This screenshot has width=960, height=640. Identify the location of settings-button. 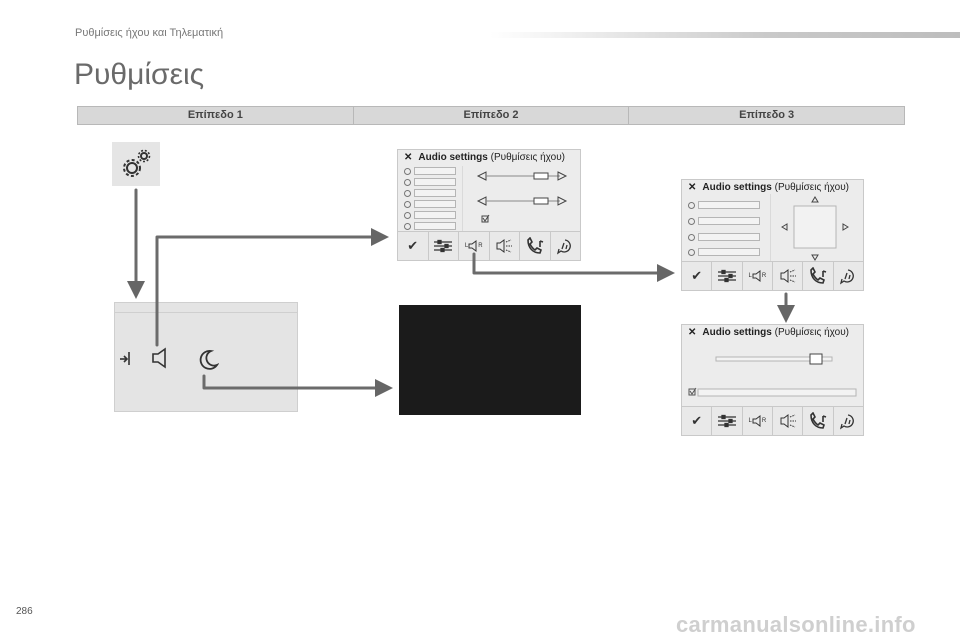
(136, 164).